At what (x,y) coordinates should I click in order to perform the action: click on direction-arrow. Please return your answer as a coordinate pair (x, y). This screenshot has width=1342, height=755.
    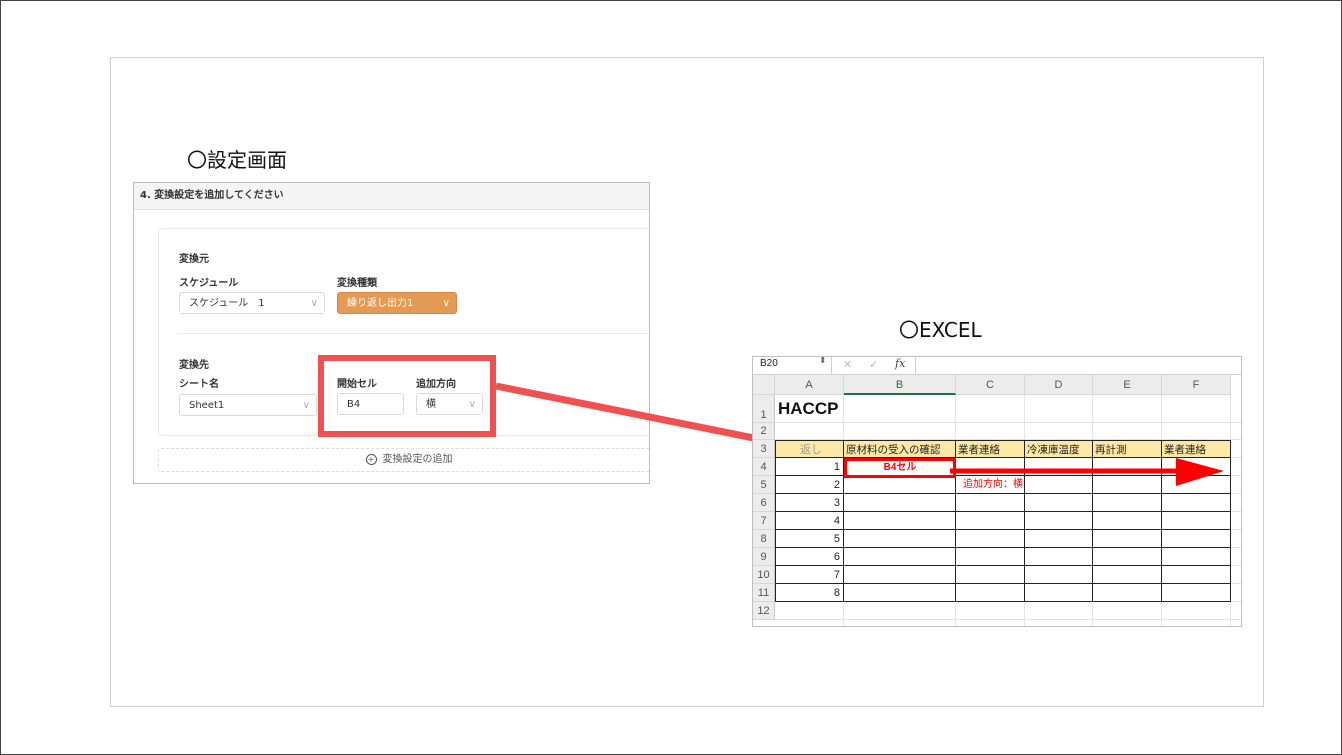
    Looking at the image, I should click on (1087, 472).